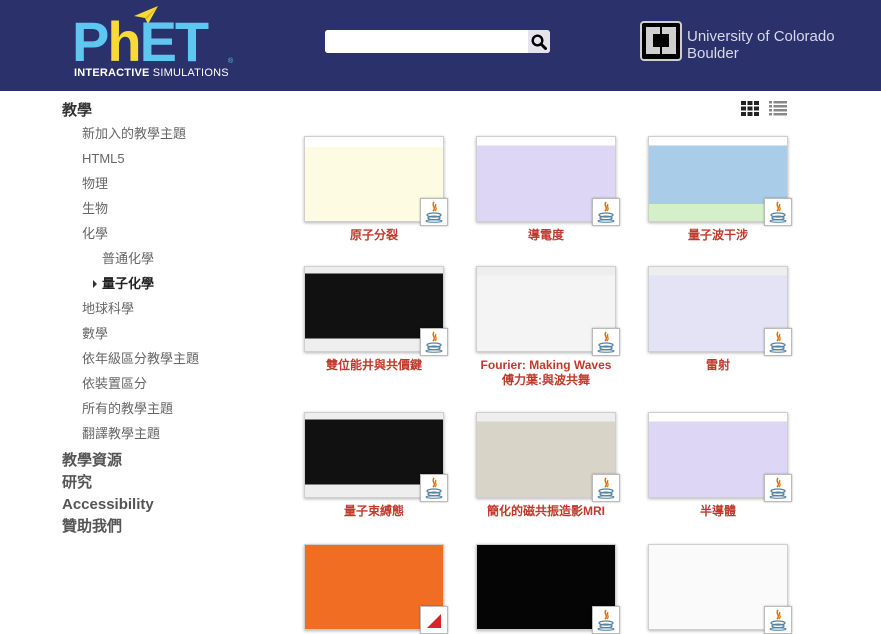 The width and height of the screenshot is (881, 634). Describe the element at coordinates (172, 437) in the screenshot. I see `nav-item-translated: 翻譯教學主題` at that location.